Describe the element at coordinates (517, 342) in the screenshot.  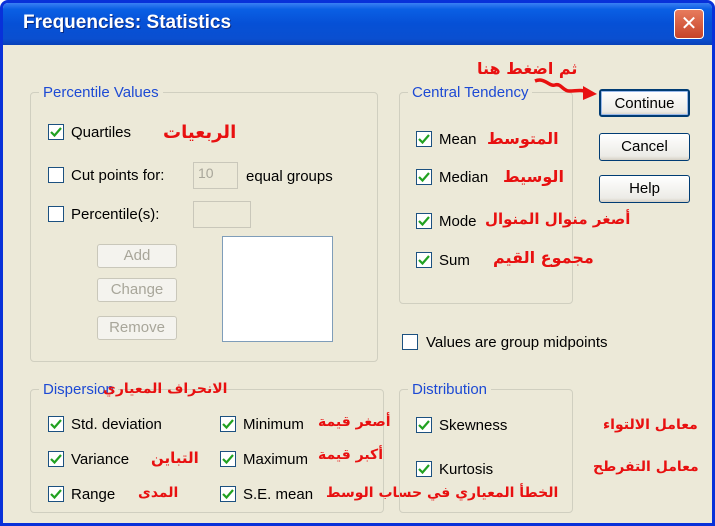
I see `group-midpoints-label: Values are group midpoints` at that location.